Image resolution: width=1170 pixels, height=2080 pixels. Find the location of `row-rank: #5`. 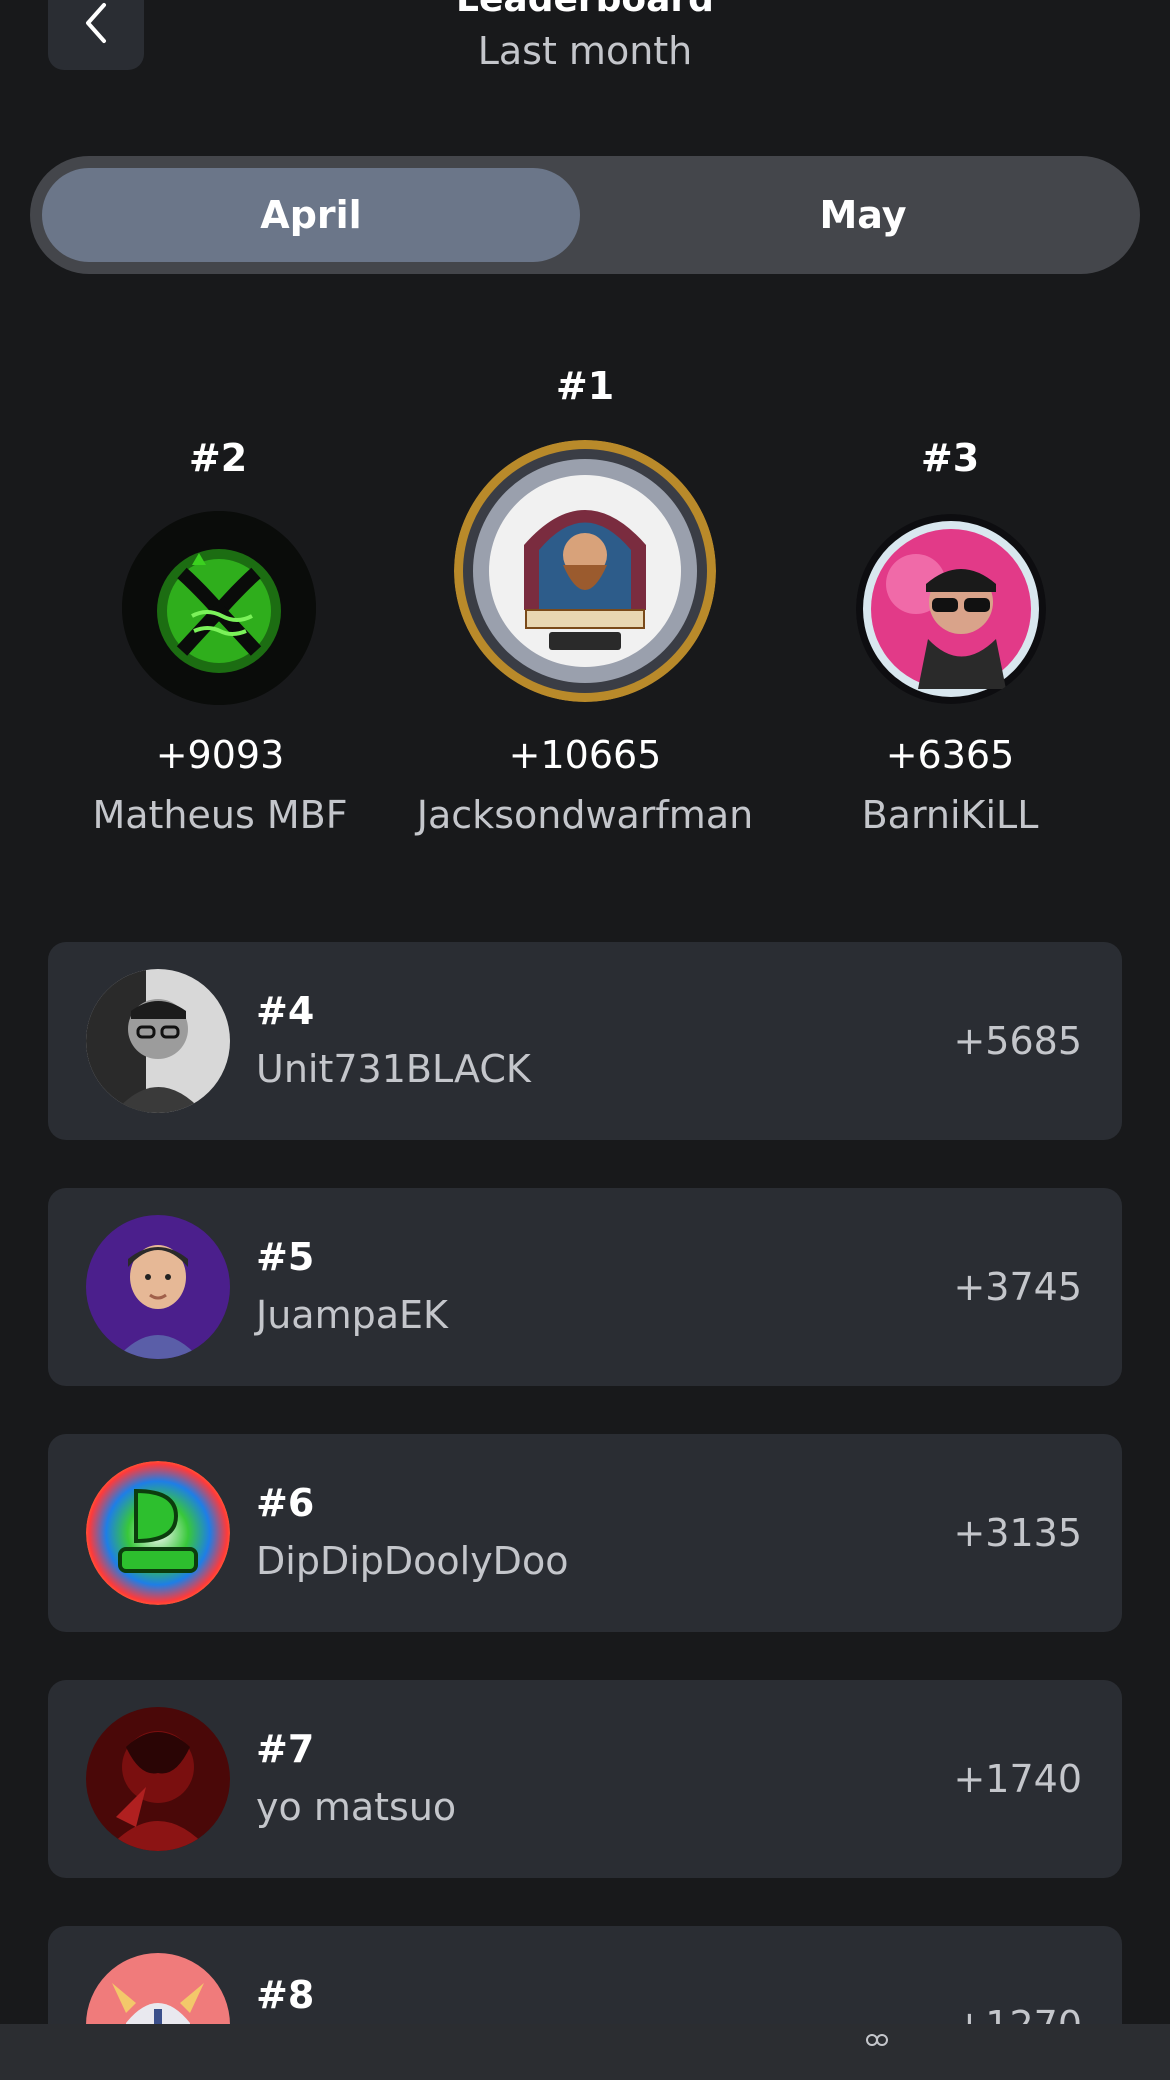

row-rank: #5 is located at coordinates (285, 1257).